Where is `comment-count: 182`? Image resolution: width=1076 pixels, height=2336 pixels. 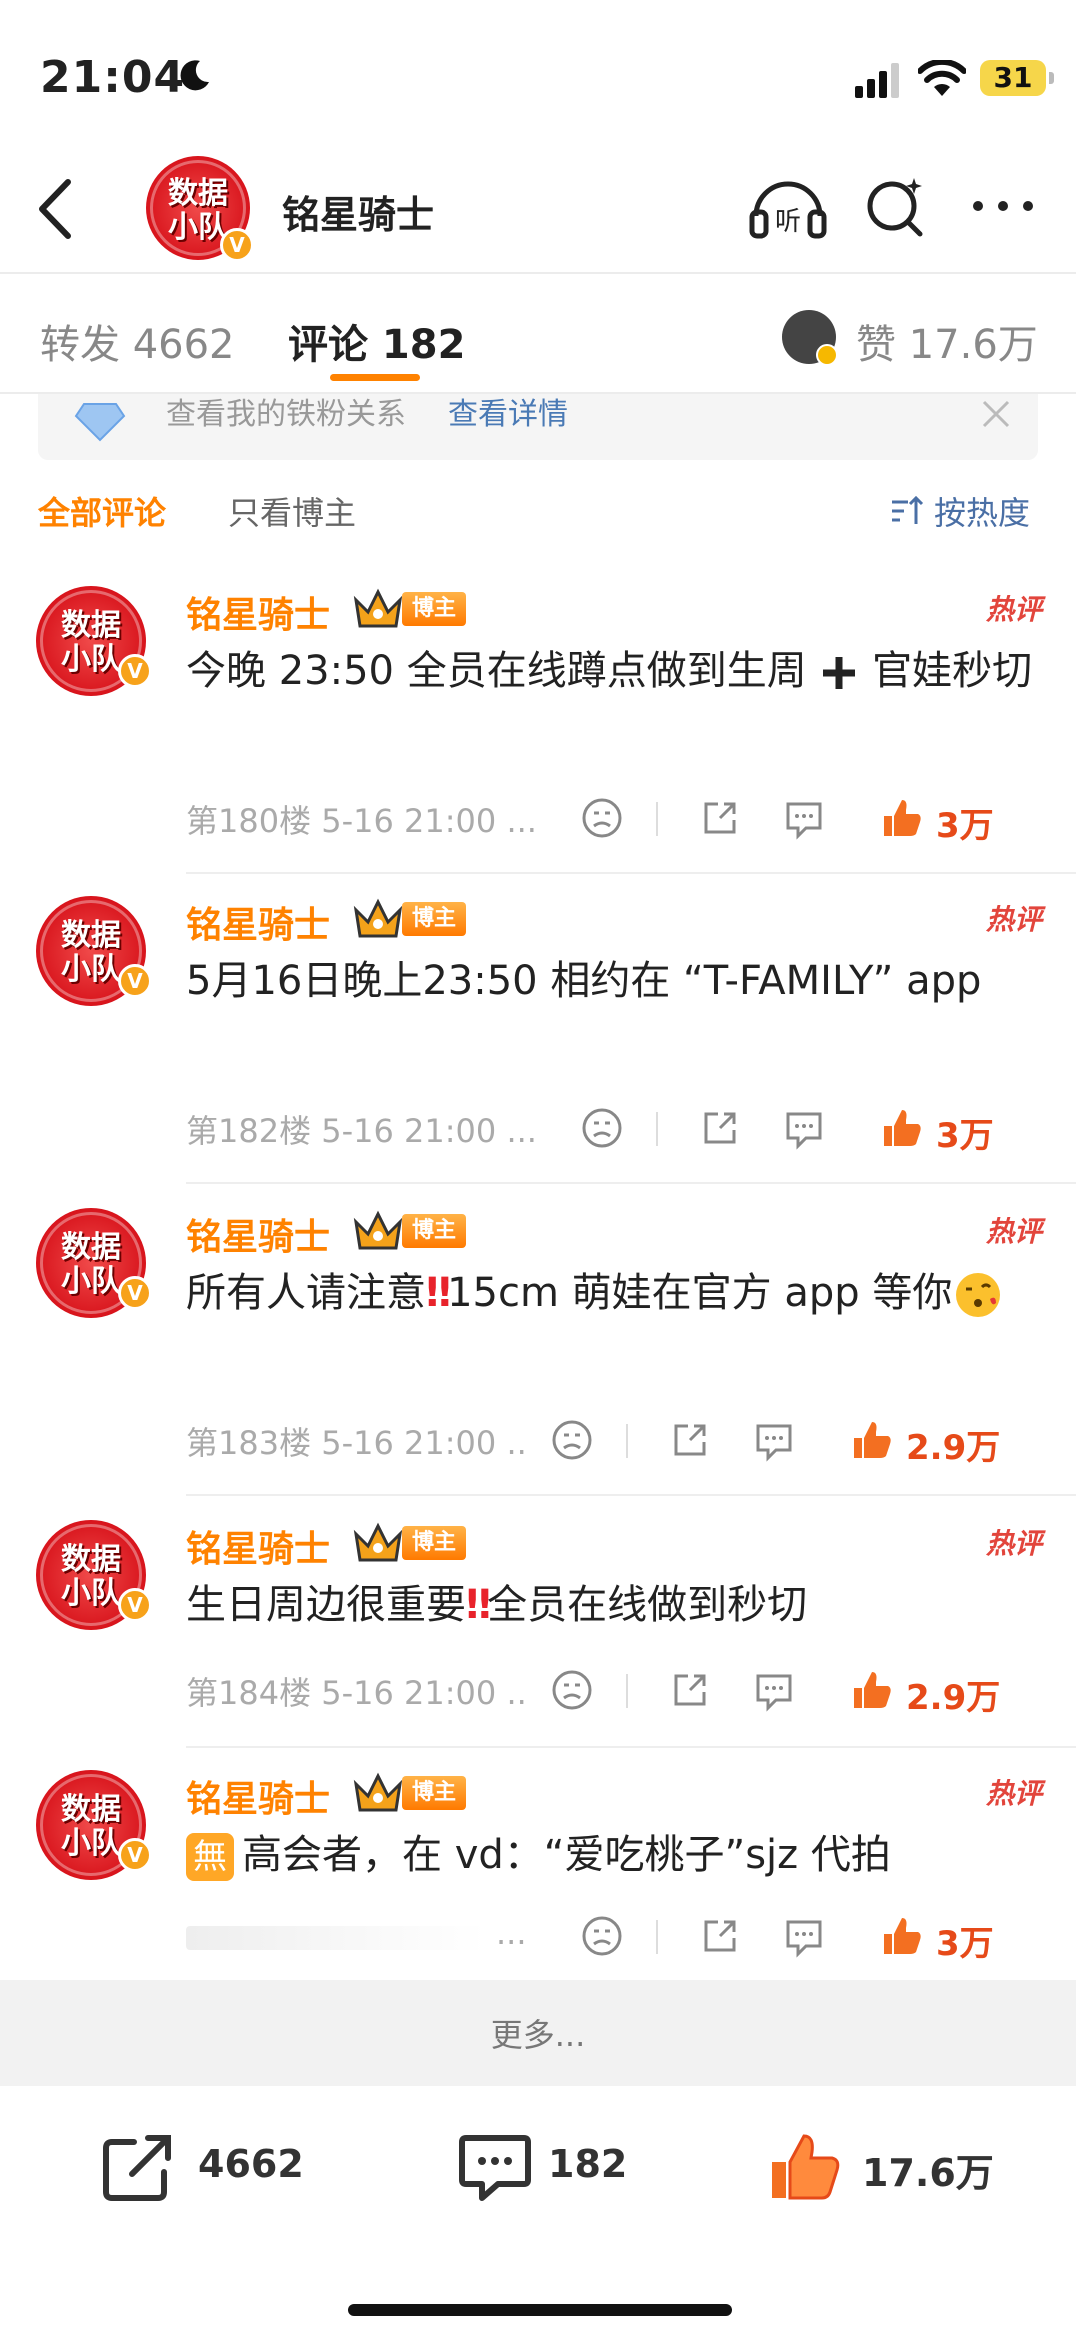
comment-count: 182 is located at coordinates (587, 2164).